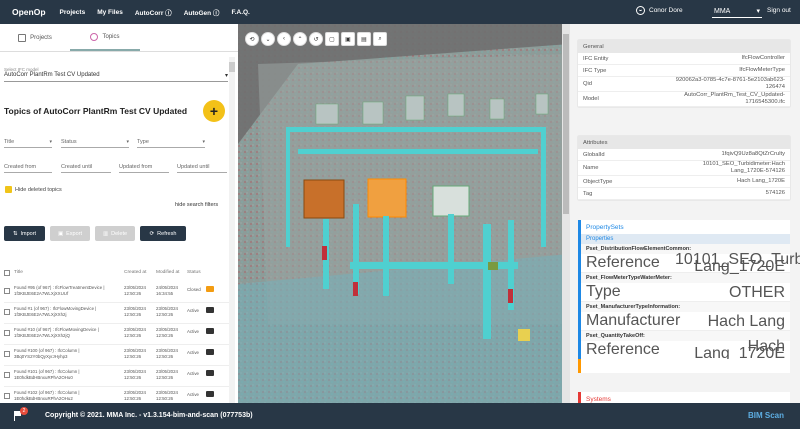 This screenshot has width=800, height=429. I want to click on tab-topics: Topics, so click(105, 37).